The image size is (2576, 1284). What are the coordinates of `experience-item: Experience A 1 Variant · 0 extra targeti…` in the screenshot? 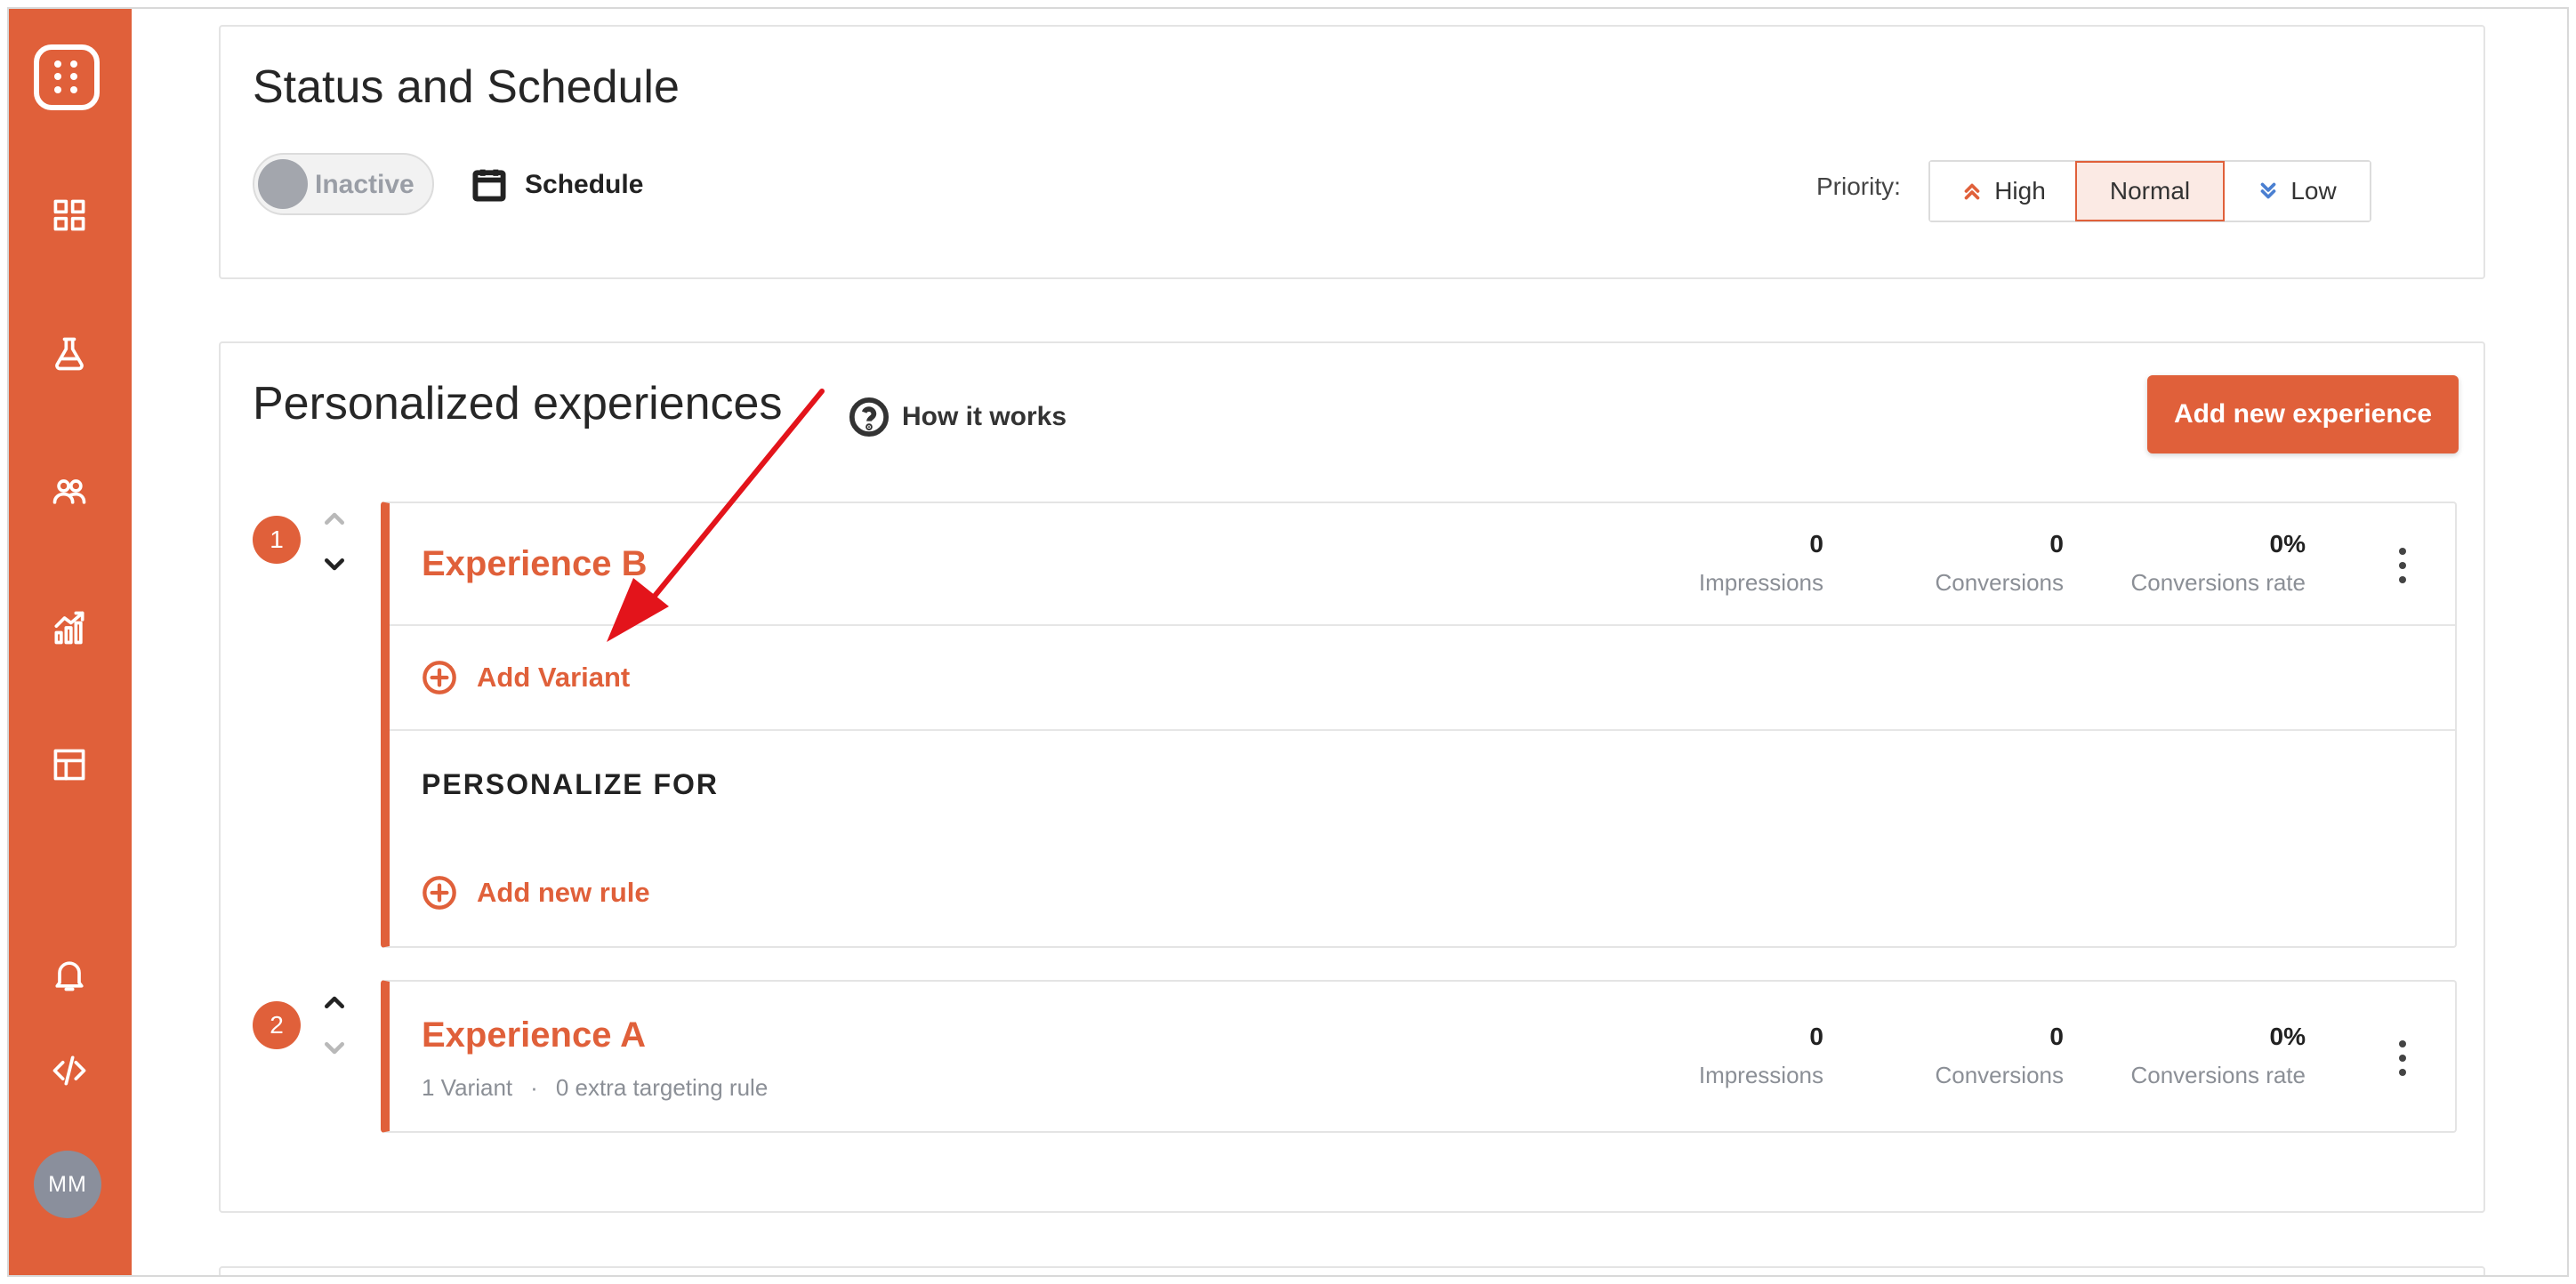 It's located at (1419, 1056).